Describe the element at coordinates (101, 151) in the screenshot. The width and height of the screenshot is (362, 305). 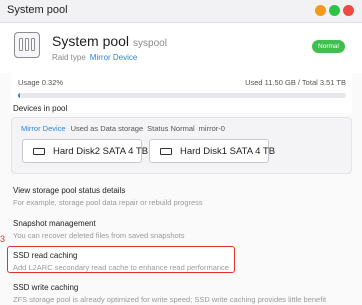
I see `disk-label: Hard Disk2 SATA 4 TB` at that location.